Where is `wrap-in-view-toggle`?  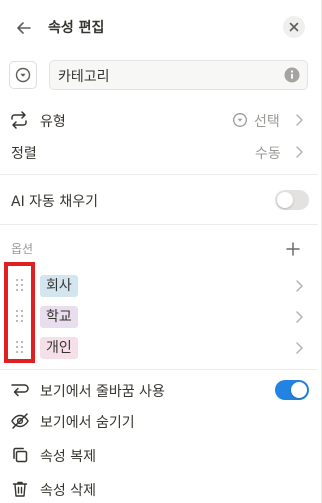 wrap-in-view-toggle is located at coordinates (292, 390).